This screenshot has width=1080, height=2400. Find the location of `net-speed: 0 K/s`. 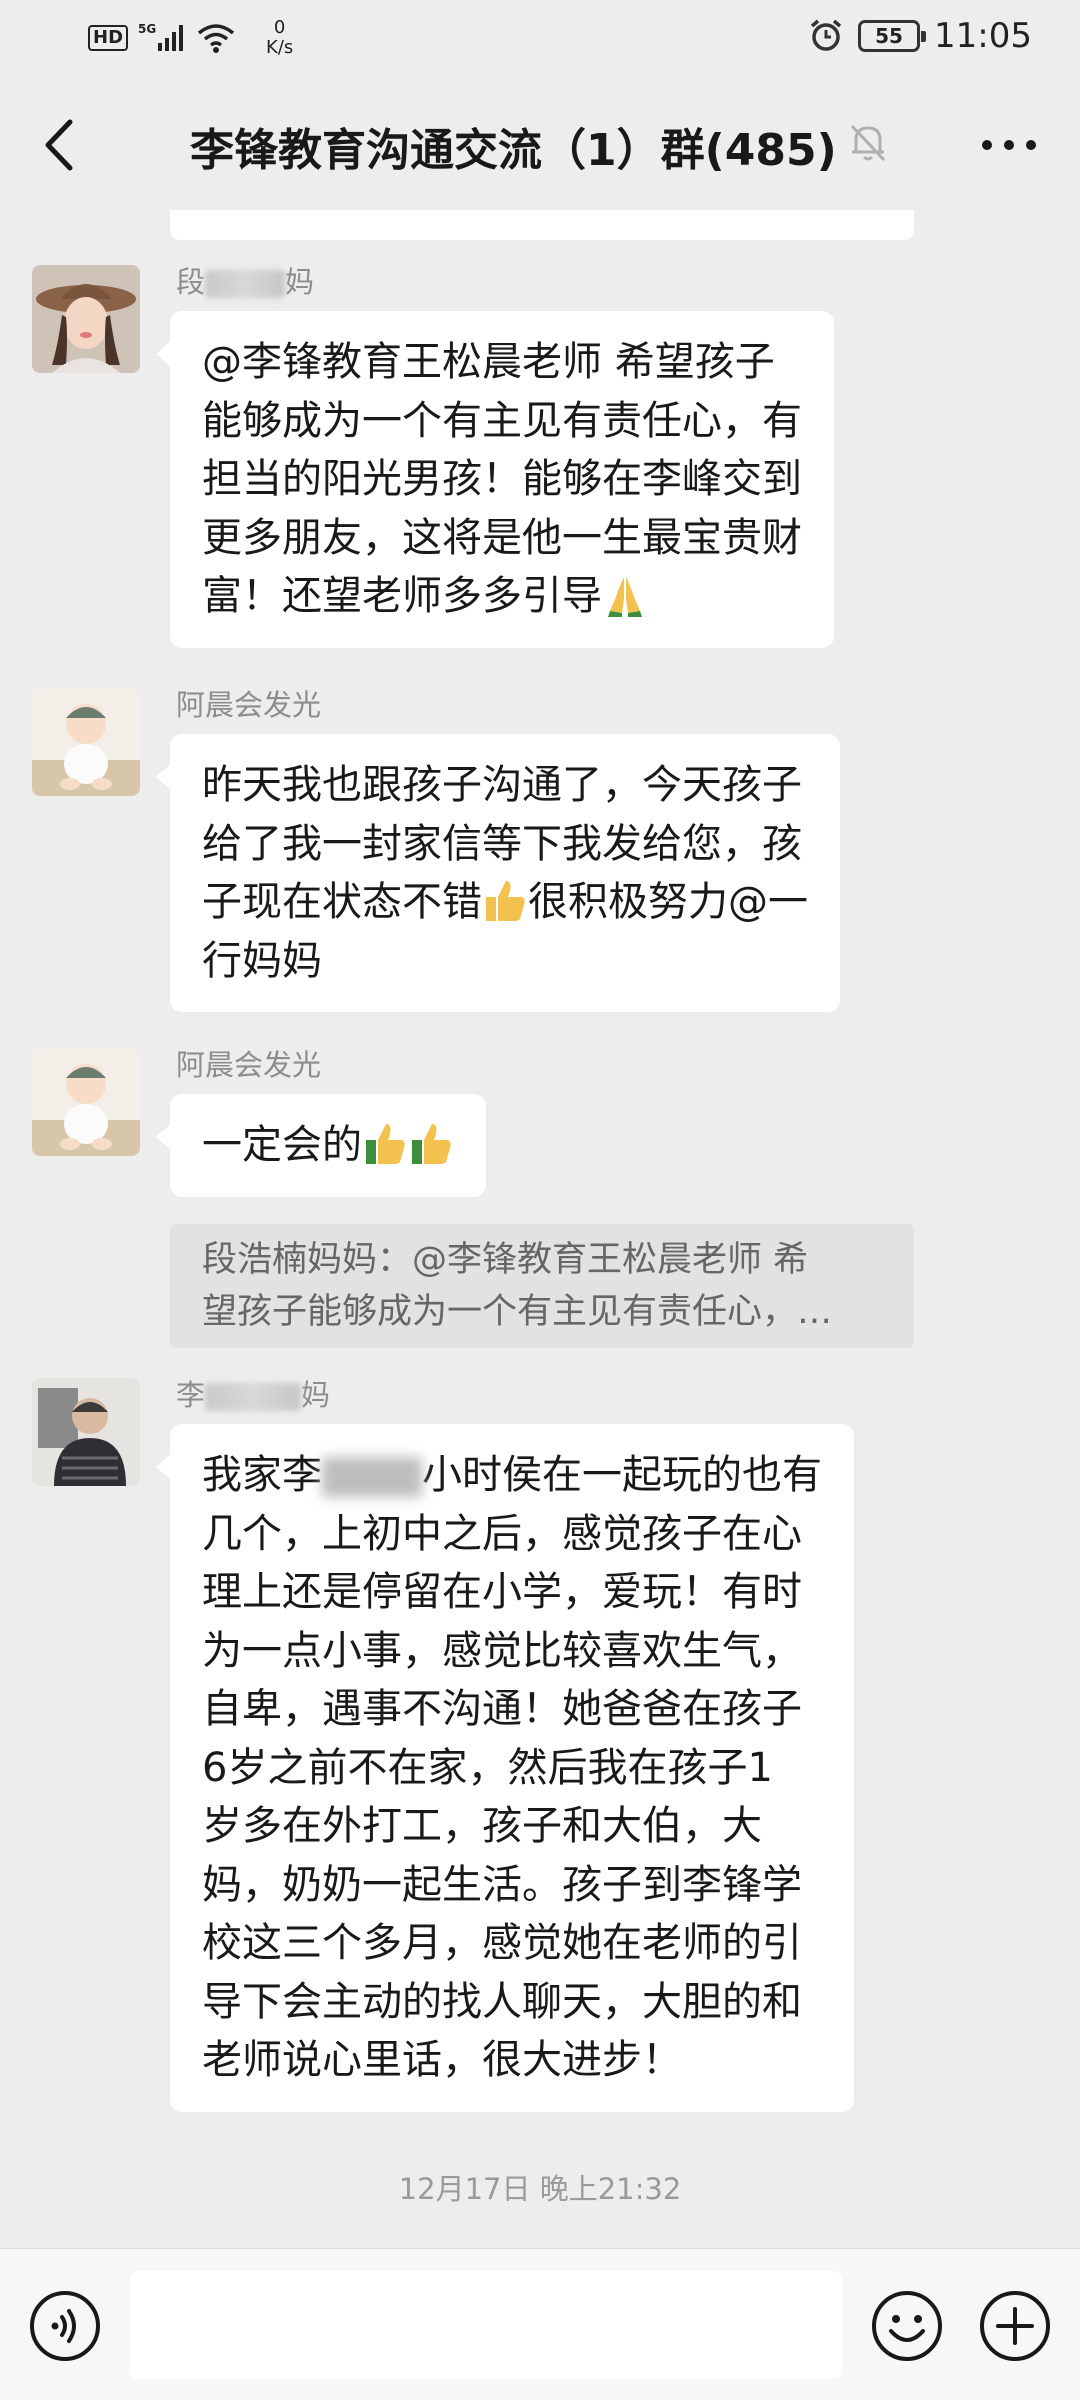

net-speed: 0 K/s is located at coordinates (279, 38).